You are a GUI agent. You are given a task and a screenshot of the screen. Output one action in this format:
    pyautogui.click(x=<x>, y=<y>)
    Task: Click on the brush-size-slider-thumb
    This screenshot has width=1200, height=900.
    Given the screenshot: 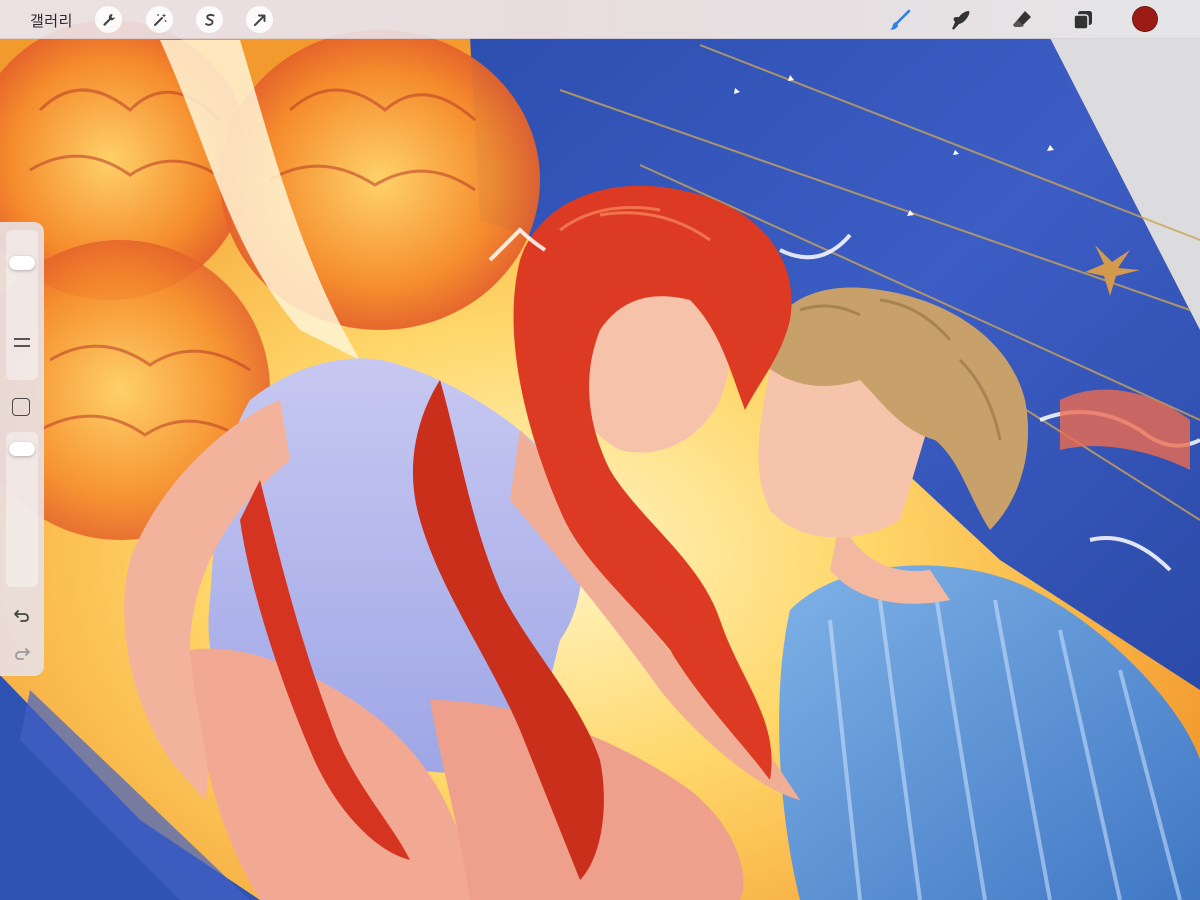 What is the action you would take?
    pyautogui.click(x=22, y=263)
    